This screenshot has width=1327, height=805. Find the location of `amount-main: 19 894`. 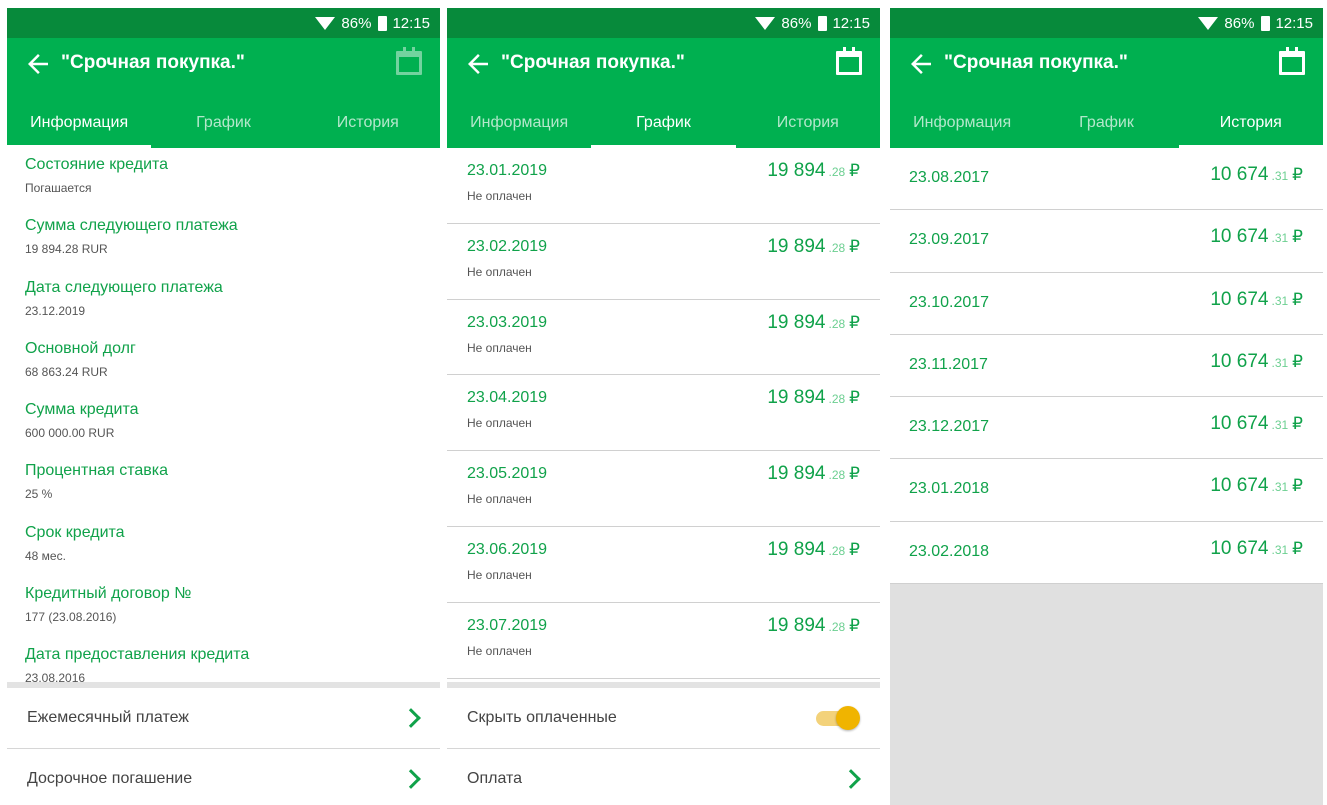

amount-main: 19 894 is located at coordinates (796, 474).